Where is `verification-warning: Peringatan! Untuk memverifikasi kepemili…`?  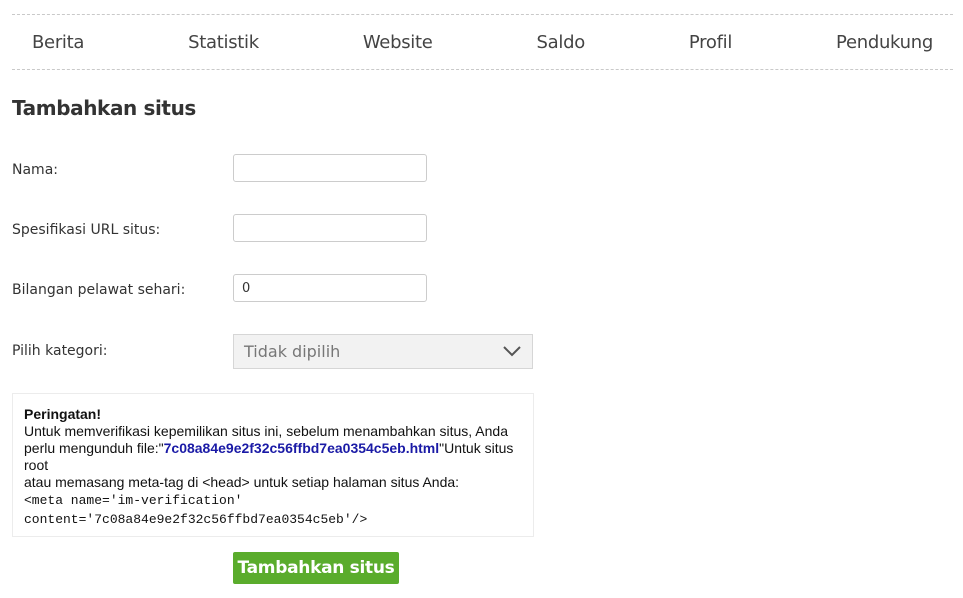 verification-warning: Peringatan! Untuk memverifikasi kepemili… is located at coordinates (273, 465).